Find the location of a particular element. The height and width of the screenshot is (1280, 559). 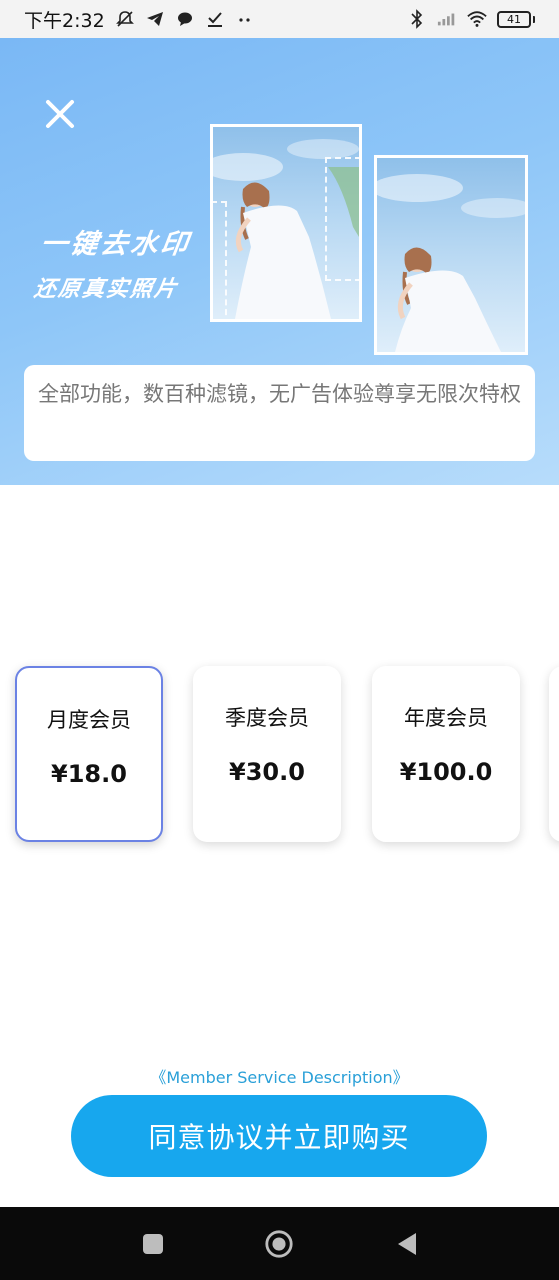

plan-name: 月度会员 is located at coordinates (89, 720).